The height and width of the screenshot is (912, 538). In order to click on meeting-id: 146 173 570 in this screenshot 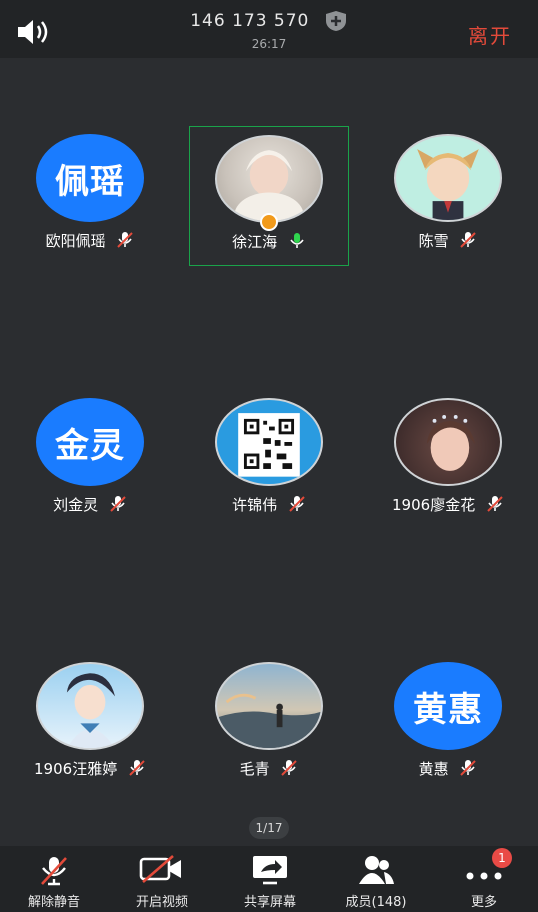, I will do `click(269, 21)`.